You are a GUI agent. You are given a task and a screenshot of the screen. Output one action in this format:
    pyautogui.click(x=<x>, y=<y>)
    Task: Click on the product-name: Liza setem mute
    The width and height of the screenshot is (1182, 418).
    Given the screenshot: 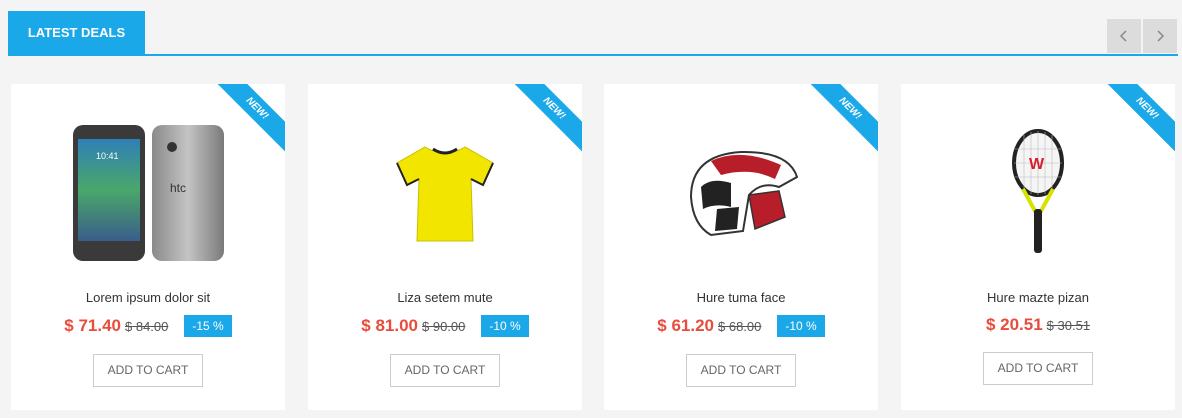 What is the action you would take?
    pyautogui.click(x=445, y=297)
    